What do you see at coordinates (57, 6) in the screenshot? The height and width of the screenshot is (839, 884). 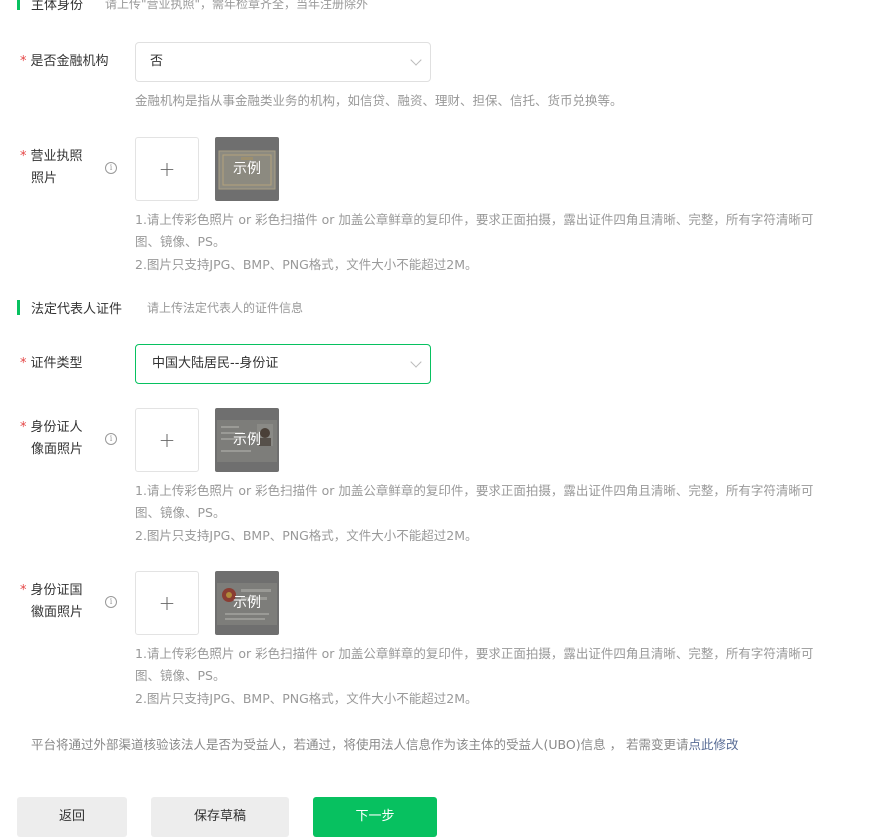 I see `section-title-subject: 主体身份` at bounding box center [57, 6].